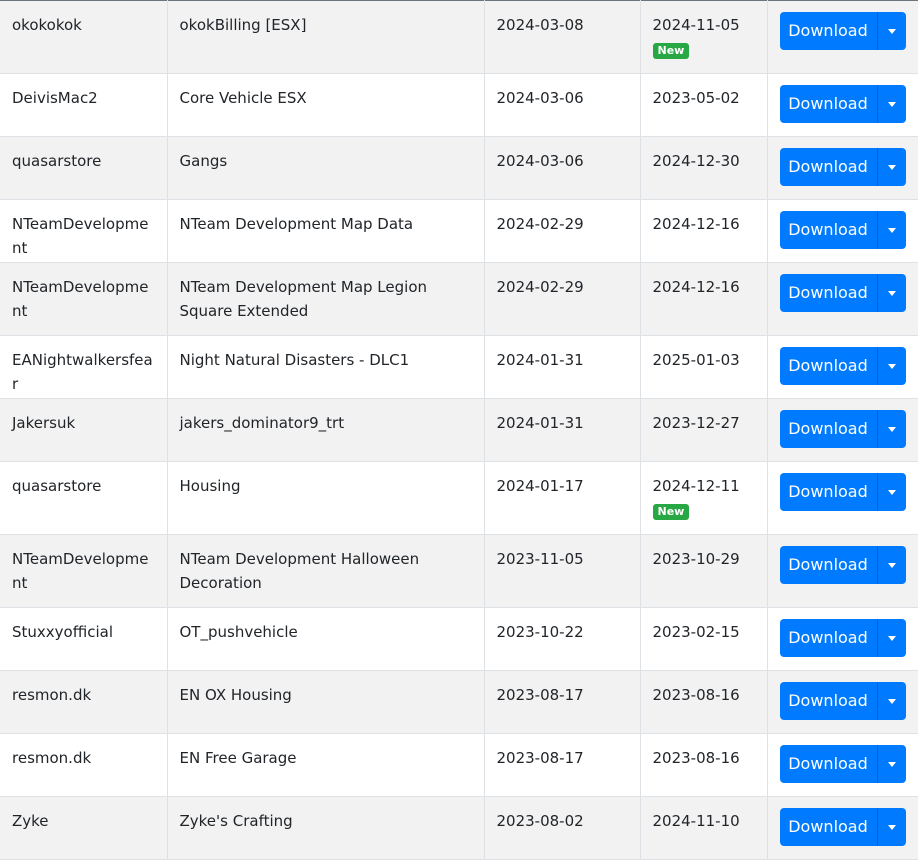 This screenshot has width=918, height=860. What do you see at coordinates (47, 25) in the screenshot?
I see `author-text: okokokok` at bounding box center [47, 25].